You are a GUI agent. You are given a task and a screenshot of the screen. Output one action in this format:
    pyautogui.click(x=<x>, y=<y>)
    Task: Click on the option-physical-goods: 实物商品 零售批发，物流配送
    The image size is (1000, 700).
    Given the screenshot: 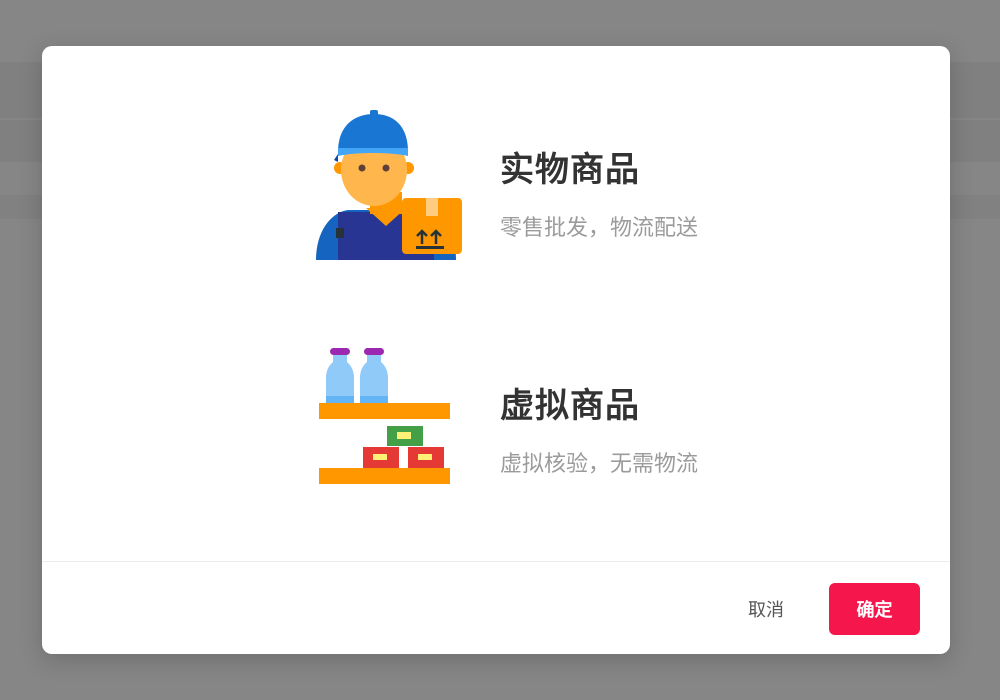 What is the action you would take?
    pyautogui.click(x=520, y=184)
    